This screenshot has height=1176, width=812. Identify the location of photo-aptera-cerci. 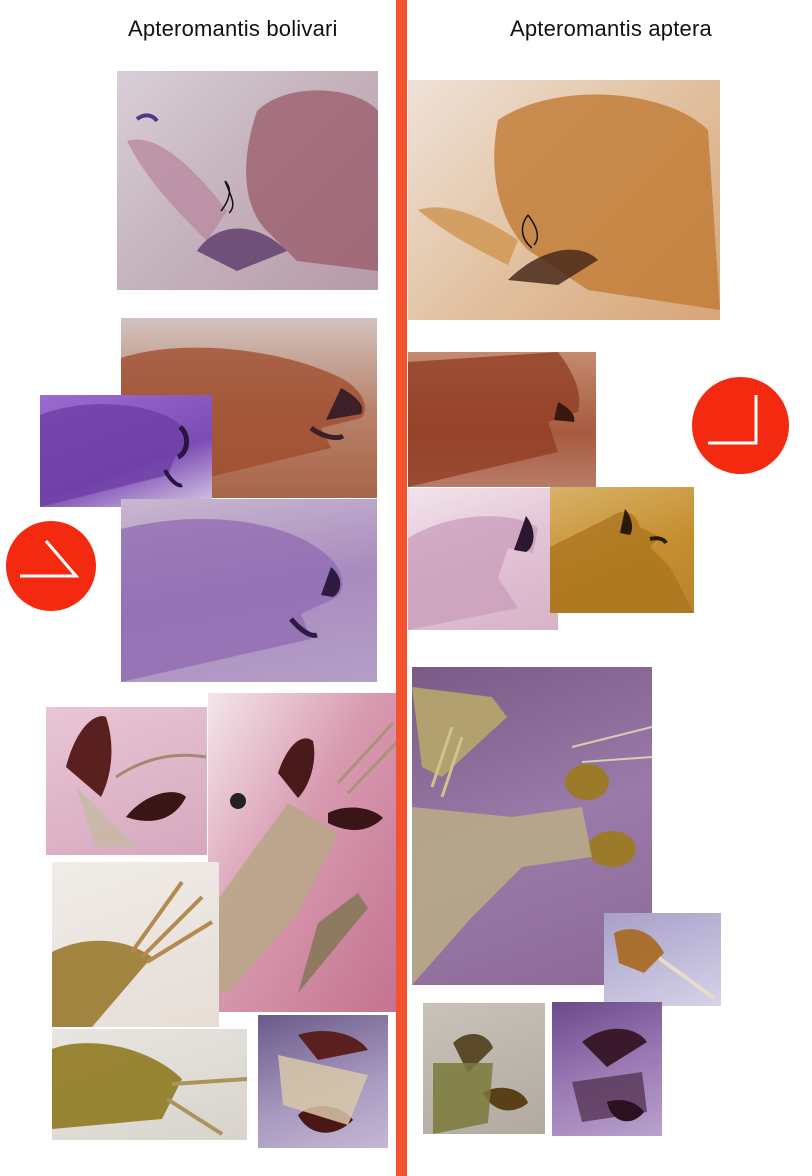
(662, 959).